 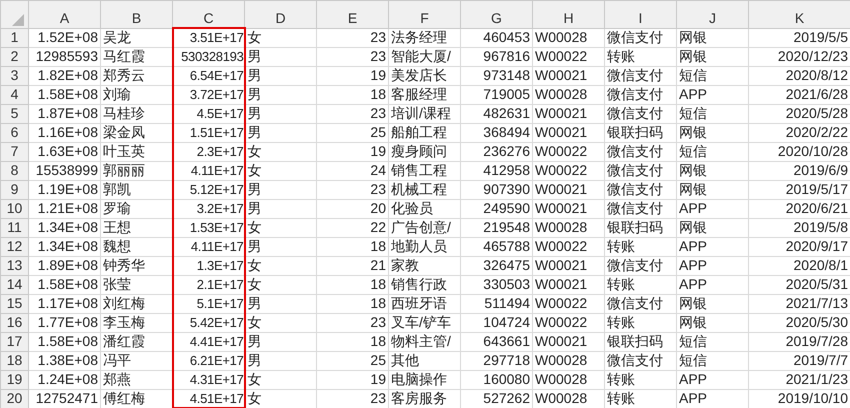 I want to click on table-cell: 转账, so click(x=640, y=379).